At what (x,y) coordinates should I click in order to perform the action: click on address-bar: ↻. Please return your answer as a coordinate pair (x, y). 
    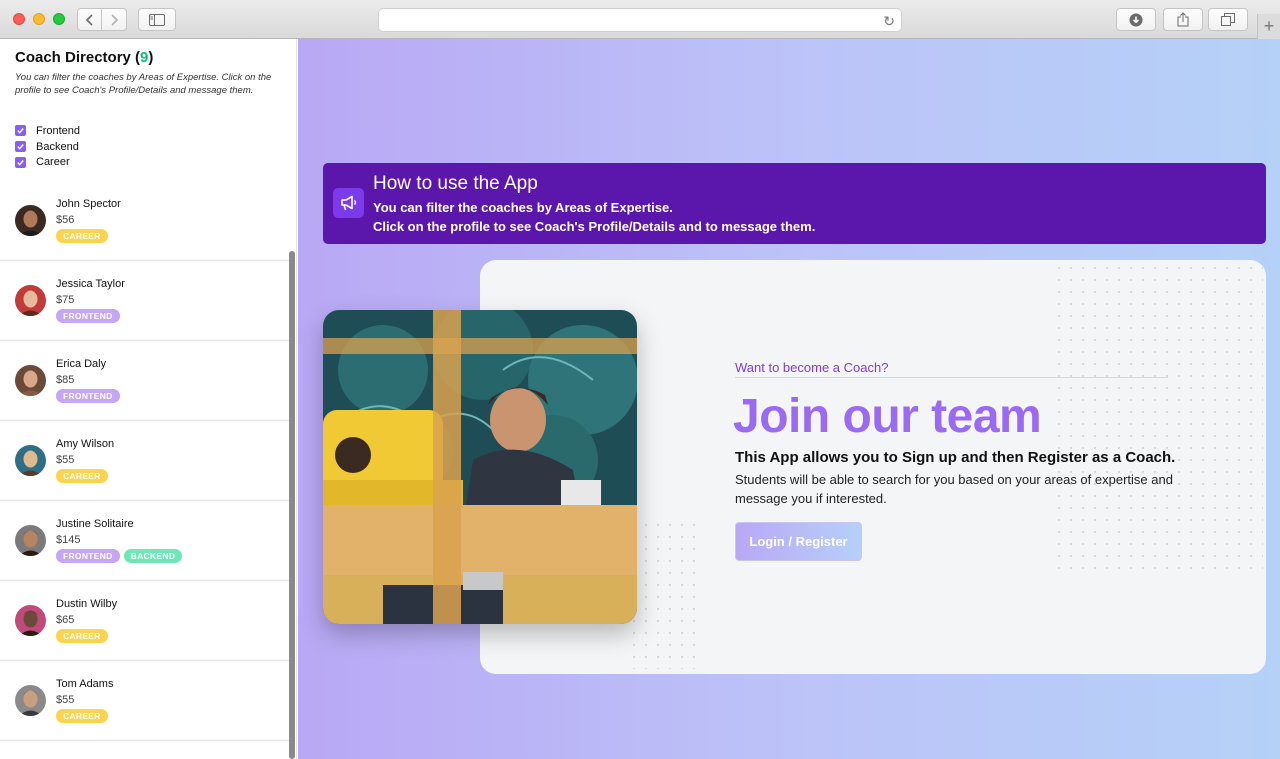
    Looking at the image, I should click on (640, 20).